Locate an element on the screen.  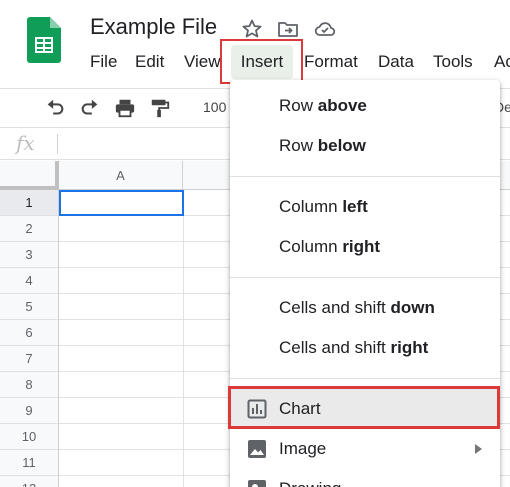
row-header-9: 9 is located at coordinates (29, 411).